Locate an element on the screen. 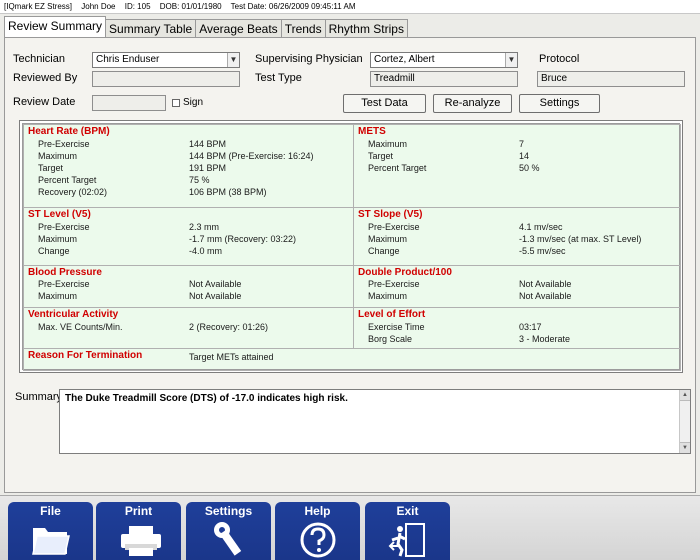  file-button: File is located at coordinates (50, 531).